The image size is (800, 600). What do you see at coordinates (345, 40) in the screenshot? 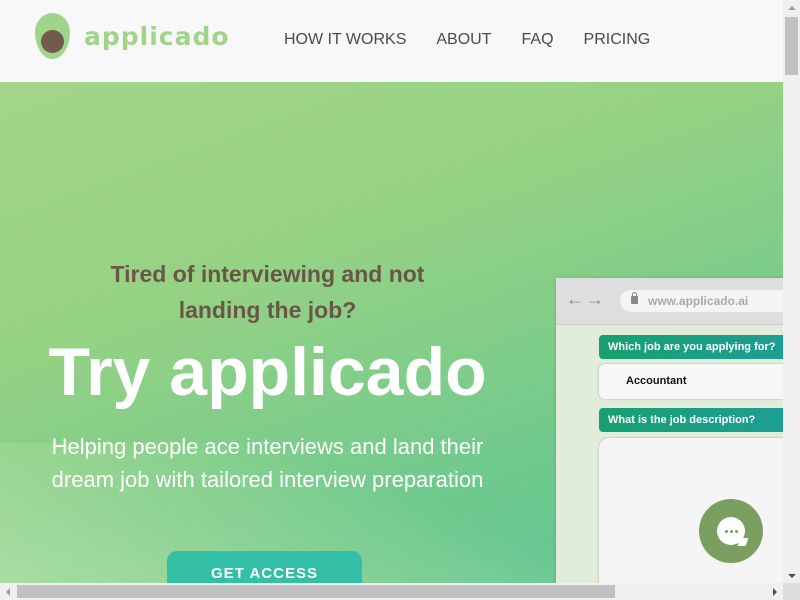
I see `nav-how-it-works: HOW IT WORKS` at bounding box center [345, 40].